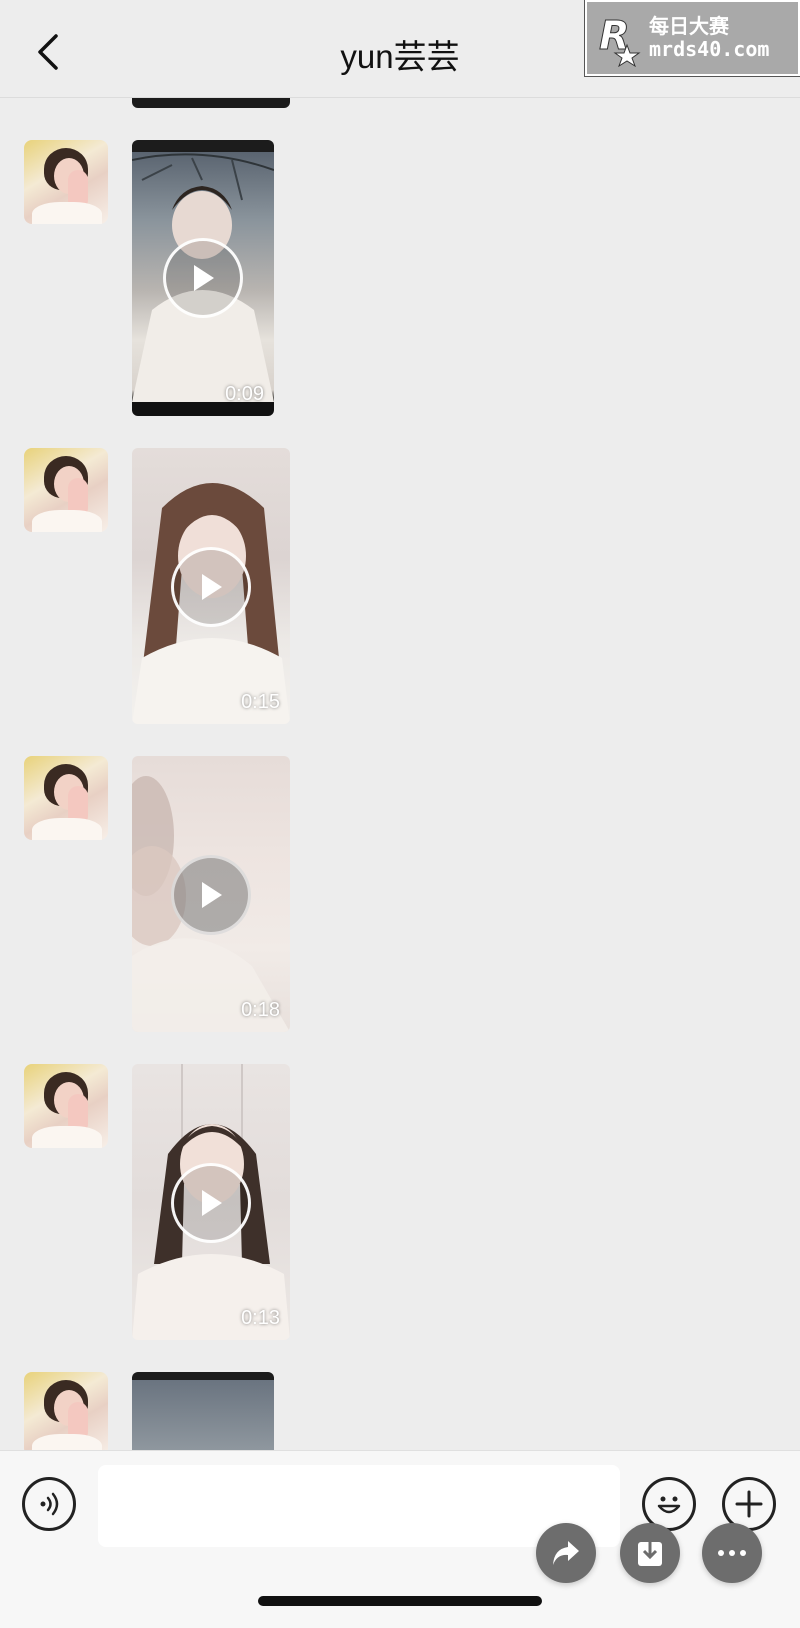 The height and width of the screenshot is (1628, 800). I want to click on video-duration: 0:18, so click(260, 1010).